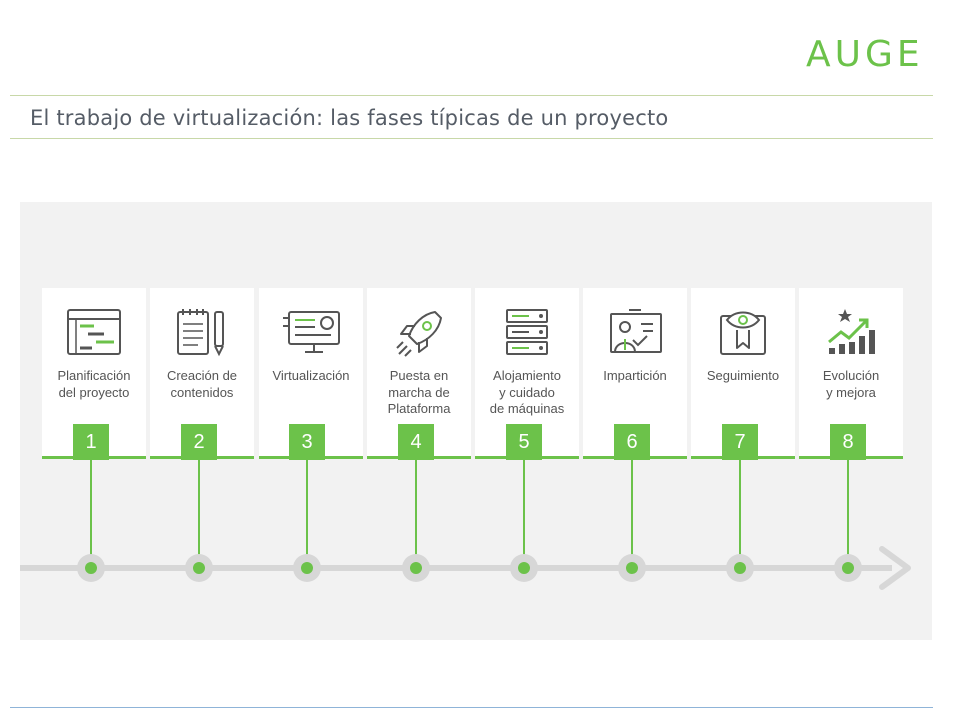 Image resolution: width=960 pixels, height=720 pixels. What do you see at coordinates (91, 442) in the screenshot?
I see `phase-number-1: 1` at bounding box center [91, 442].